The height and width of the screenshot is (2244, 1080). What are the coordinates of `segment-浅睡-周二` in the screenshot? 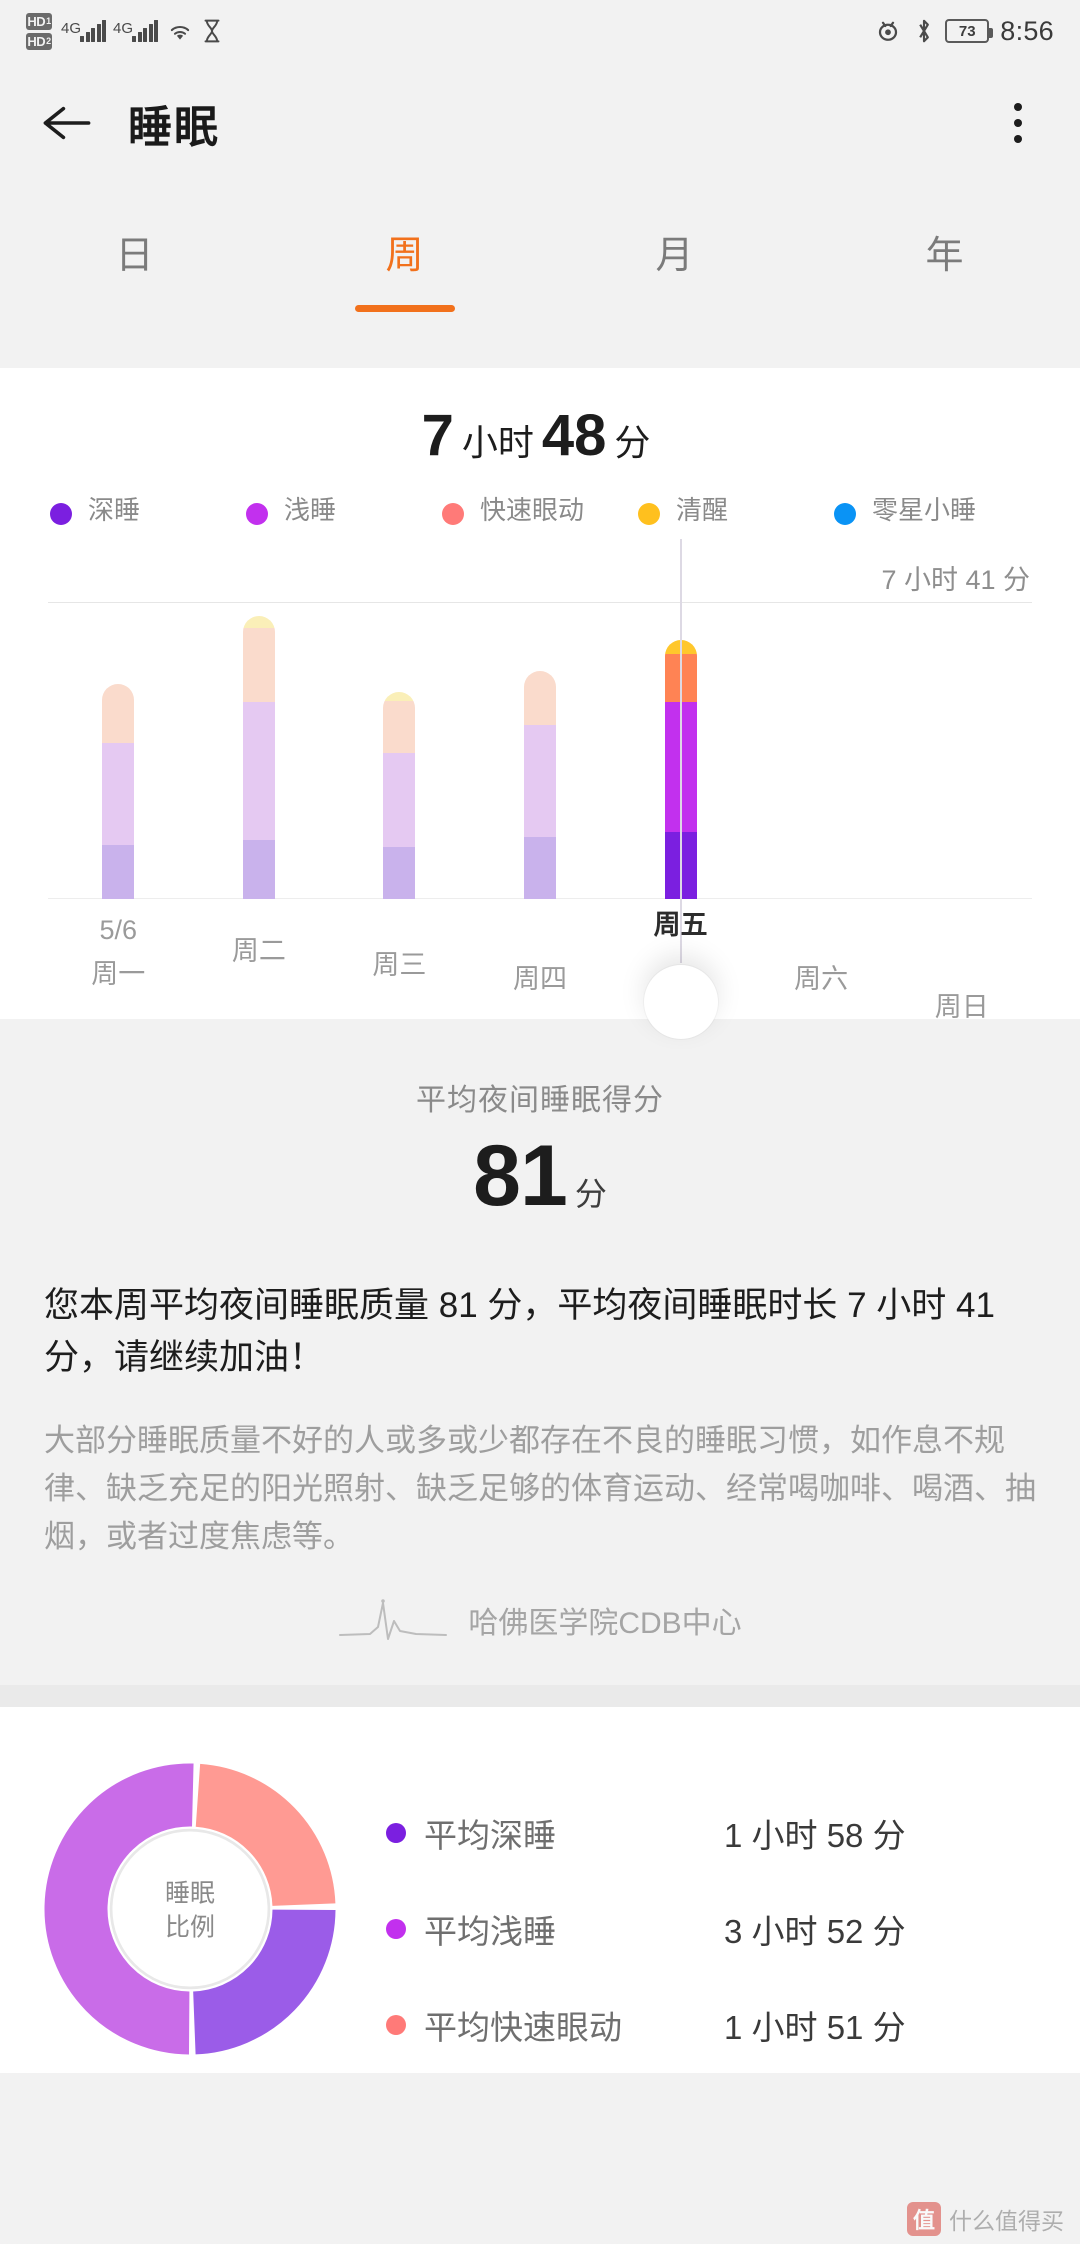 It's located at (258, 771).